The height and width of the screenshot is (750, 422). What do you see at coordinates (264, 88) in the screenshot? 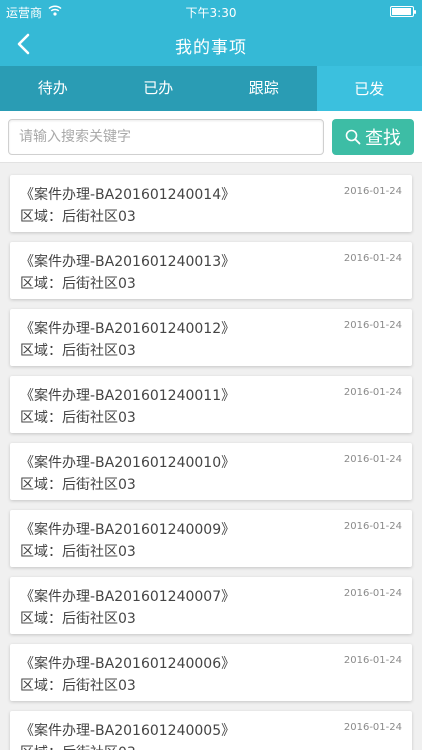
I see `tab-tracking: 跟踪` at bounding box center [264, 88].